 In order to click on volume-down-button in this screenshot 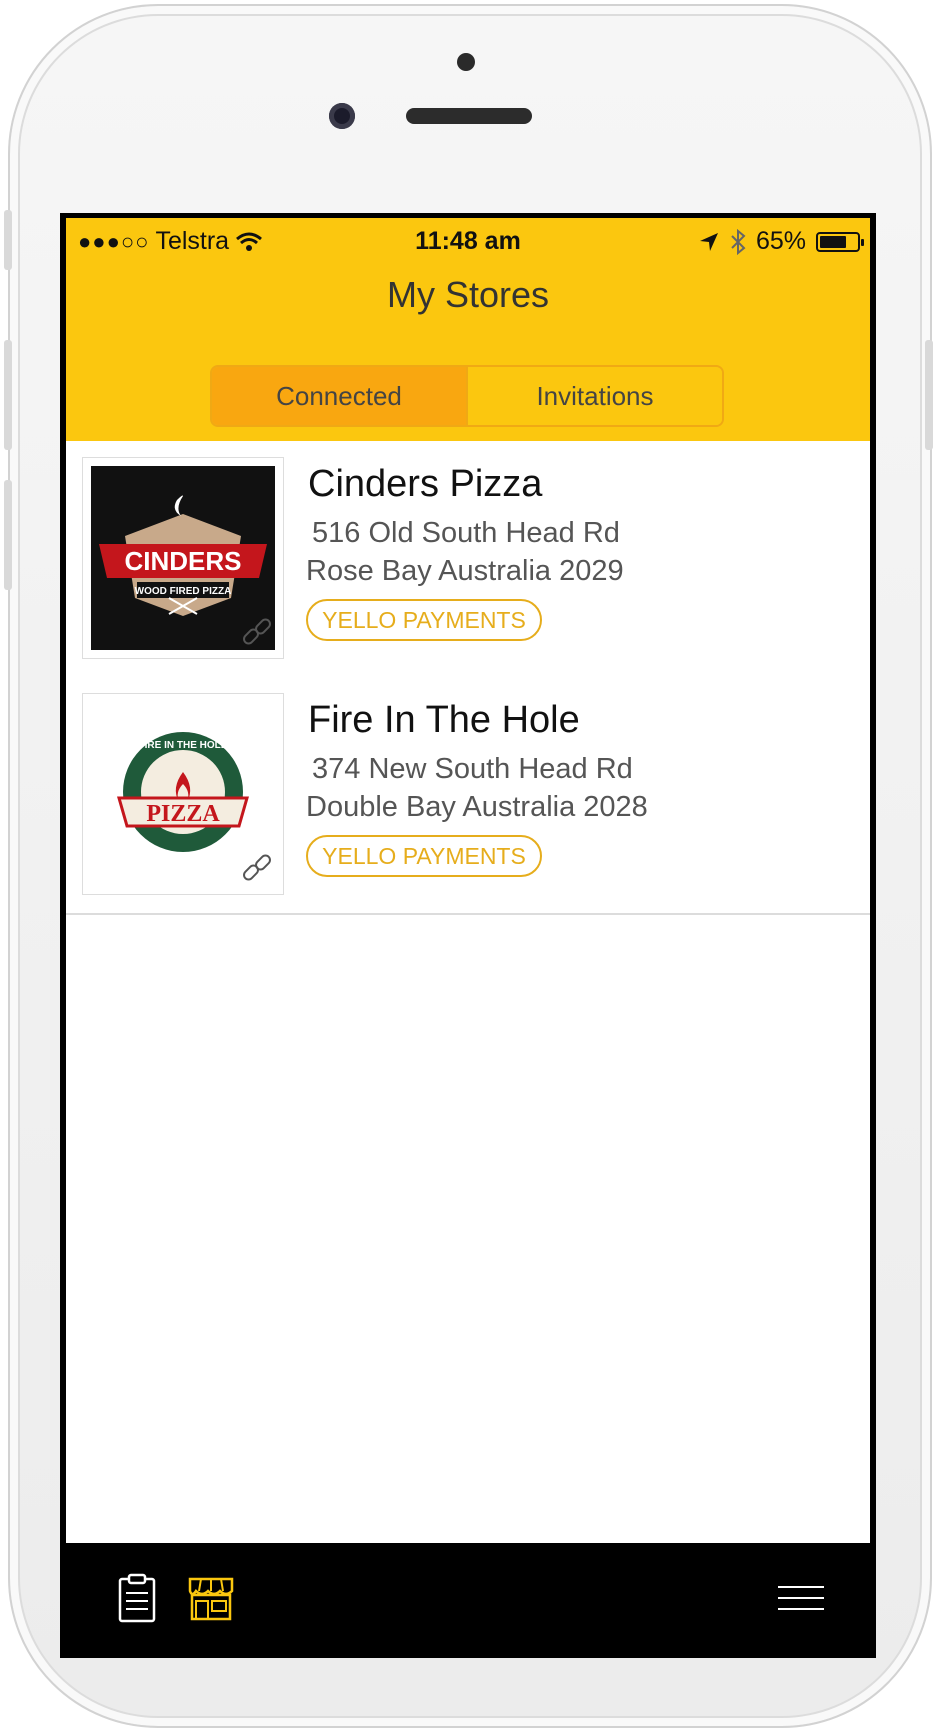, I will do `click(8, 535)`.